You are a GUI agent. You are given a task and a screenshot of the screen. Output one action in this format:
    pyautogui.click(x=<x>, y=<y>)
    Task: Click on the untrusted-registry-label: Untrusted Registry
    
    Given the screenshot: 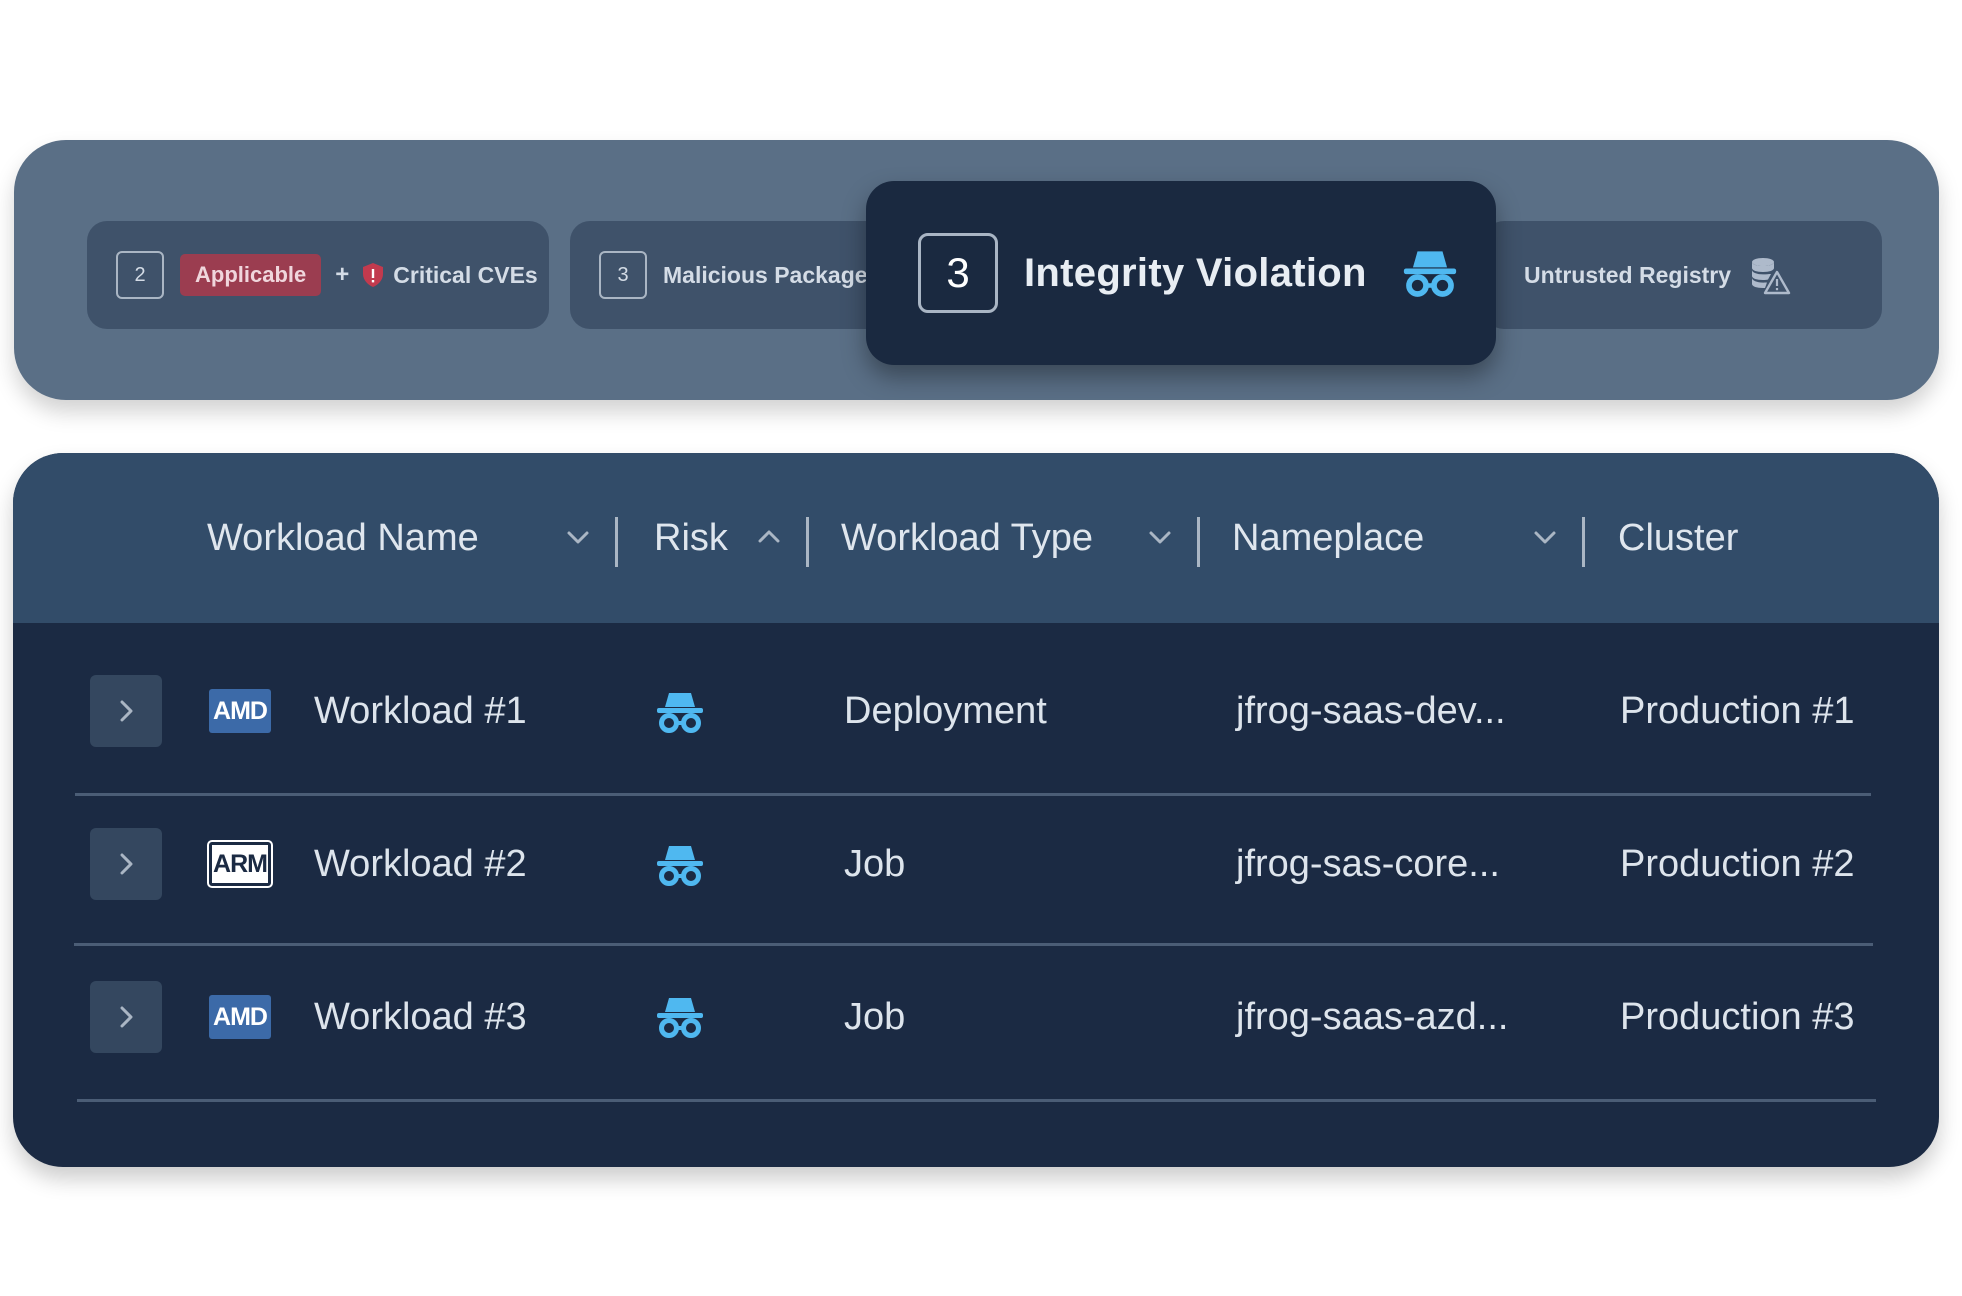 What is the action you would take?
    pyautogui.click(x=1628, y=274)
    